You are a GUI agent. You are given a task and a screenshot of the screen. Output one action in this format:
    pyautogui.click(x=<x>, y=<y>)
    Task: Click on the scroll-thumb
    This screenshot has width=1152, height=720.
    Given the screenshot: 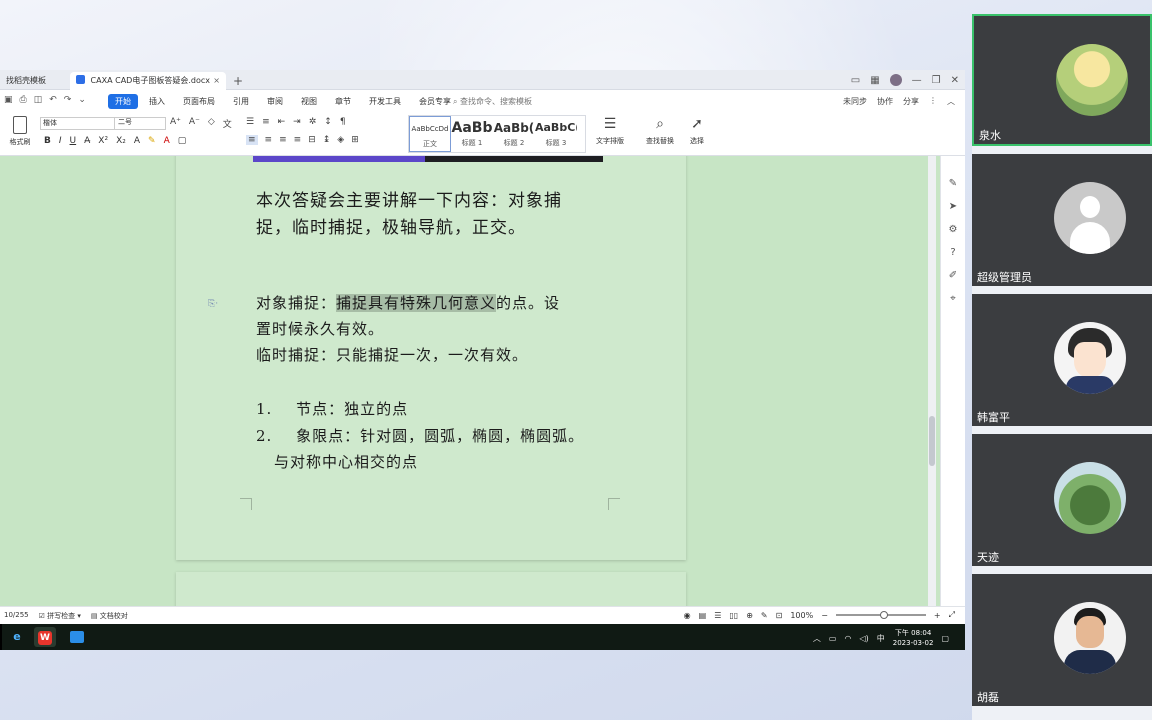 What is the action you would take?
    pyautogui.click(x=932, y=441)
    